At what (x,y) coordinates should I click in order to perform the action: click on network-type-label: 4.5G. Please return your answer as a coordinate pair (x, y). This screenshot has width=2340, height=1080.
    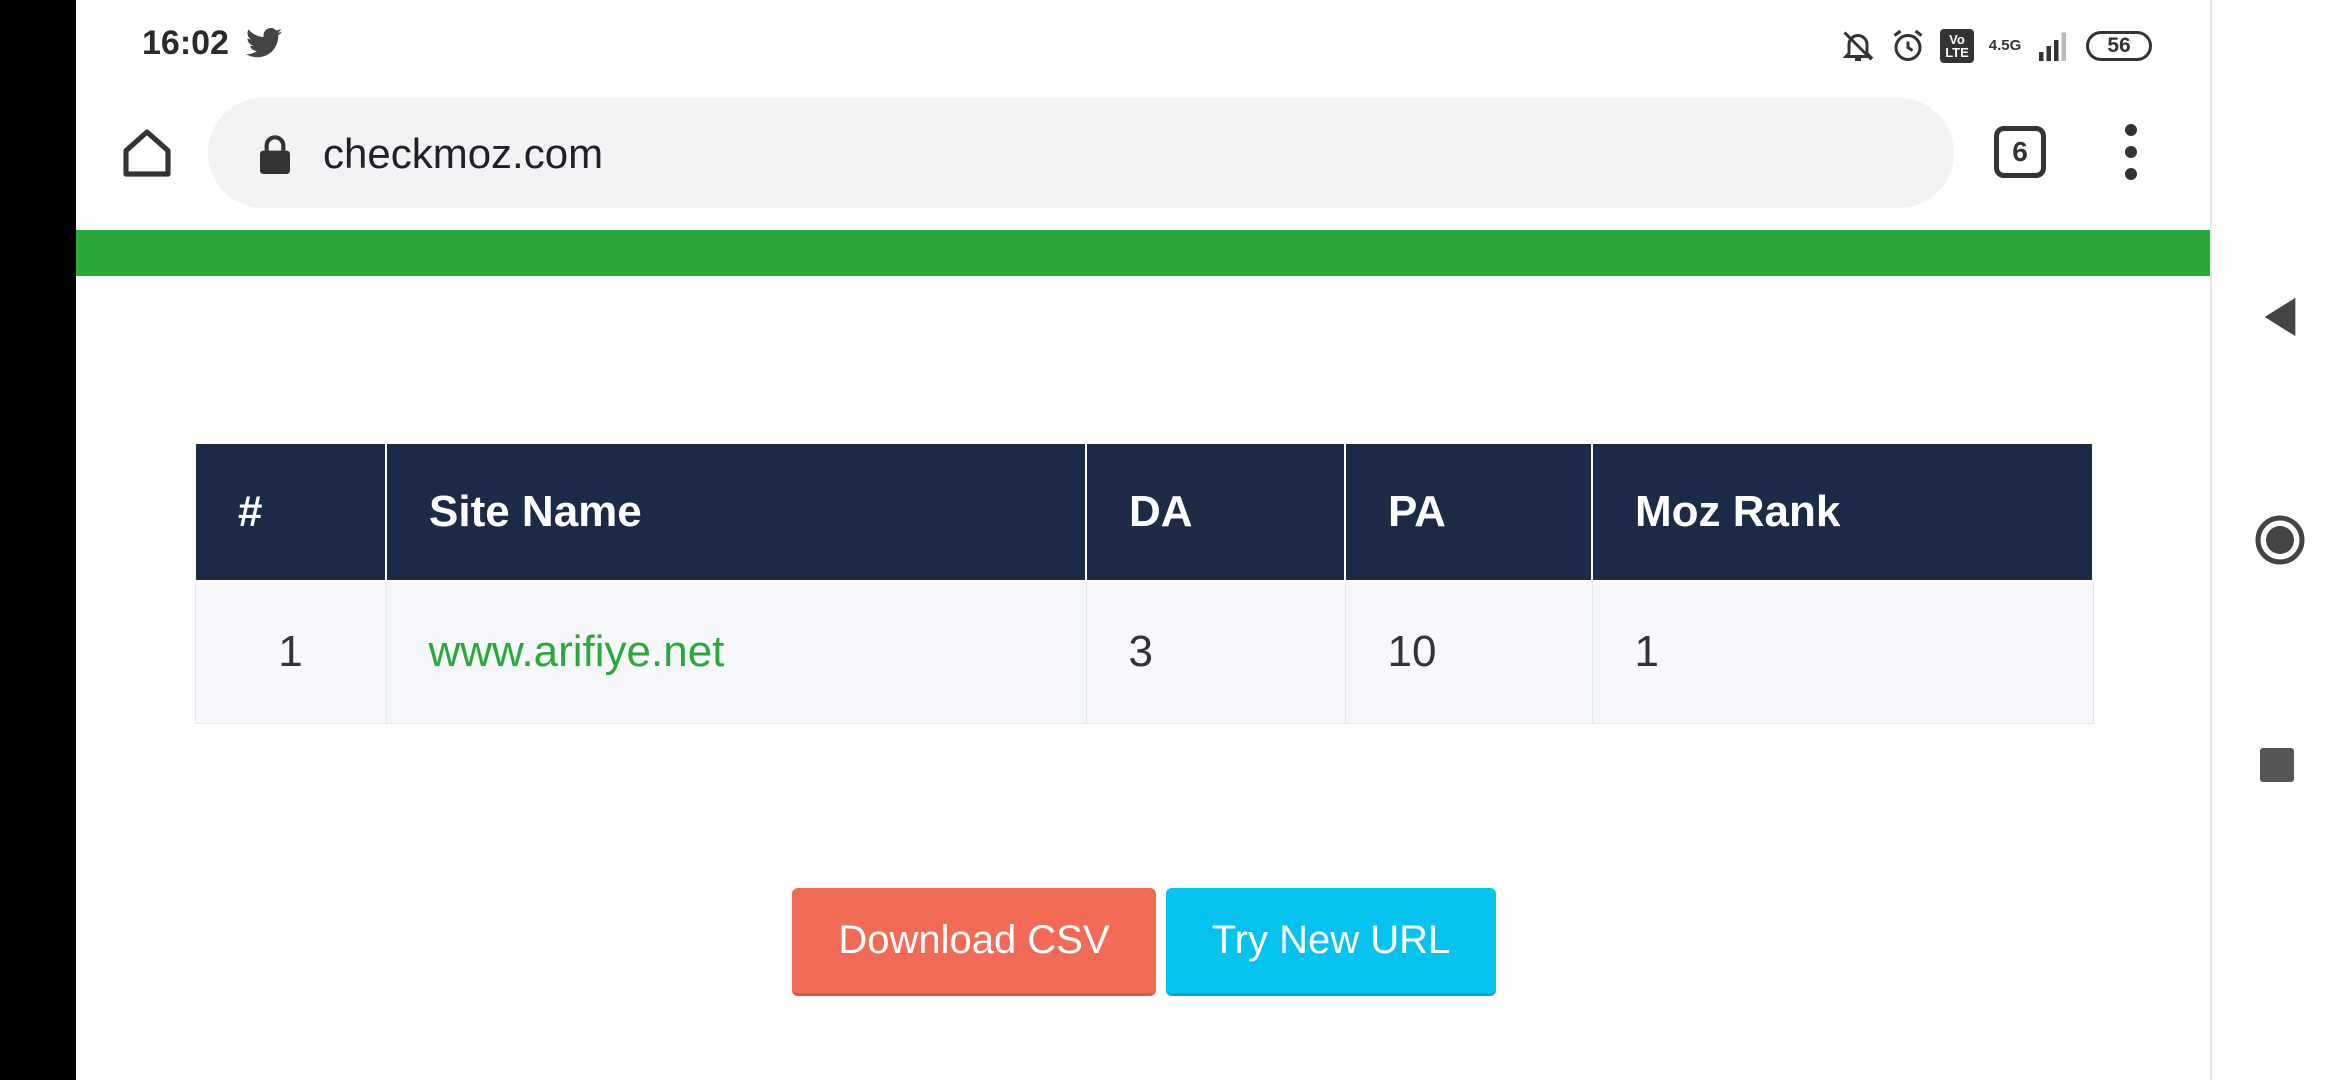
    Looking at the image, I should click on (2005, 45).